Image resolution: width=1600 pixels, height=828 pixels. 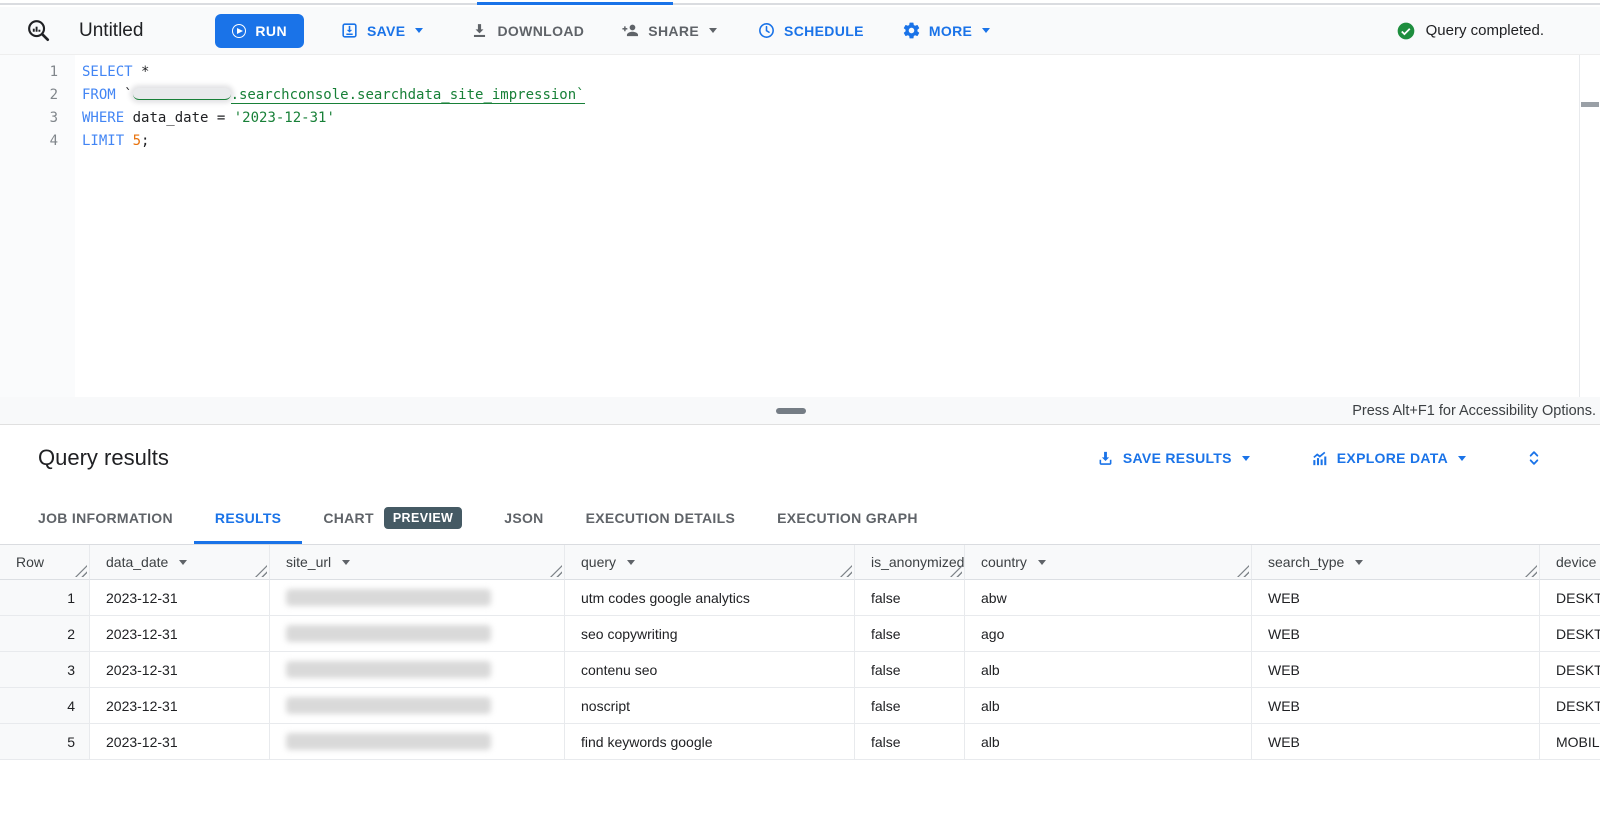 What do you see at coordinates (141, 72) in the screenshot?
I see `code-token: *` at bounding box center [141, 72].